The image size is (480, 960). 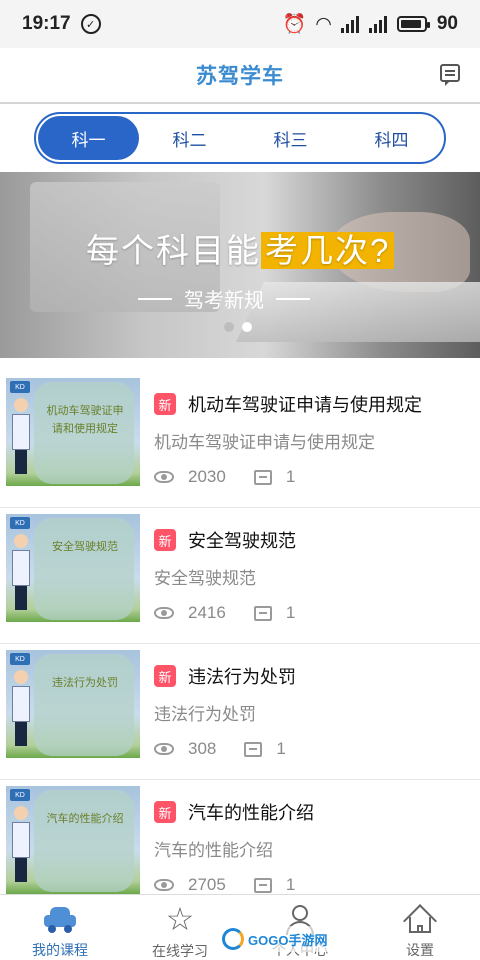 What do you see at coordinates (413, 24) in the screenshot?
I see `battery-icon` at bounding box center [413, 24].